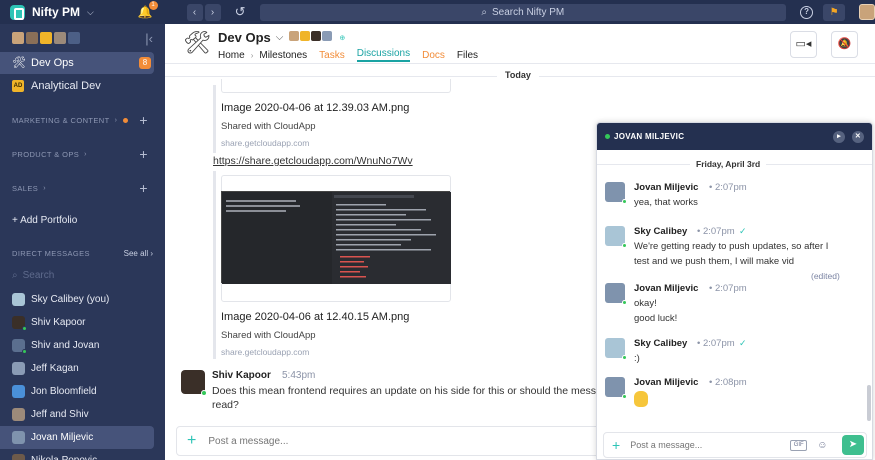  I want to click on dm-header-label: DIRECT MESSAGES, so click(51, 253).